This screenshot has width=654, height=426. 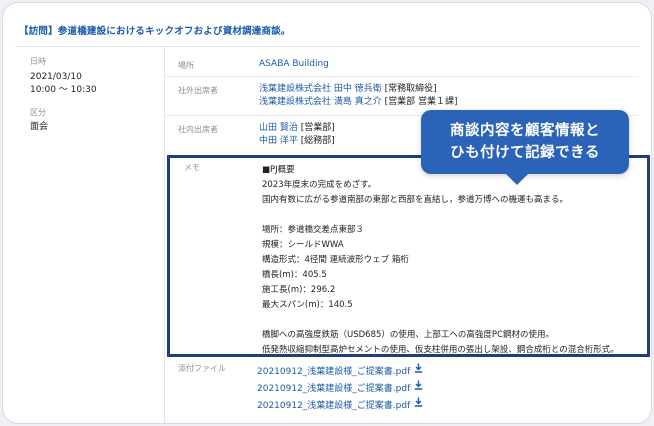 I want to click on memo-line: 国内有数に広がる参道南部の東部と西部を直結し，参道万博への機運も高まる。, so click(x=415, y=200).